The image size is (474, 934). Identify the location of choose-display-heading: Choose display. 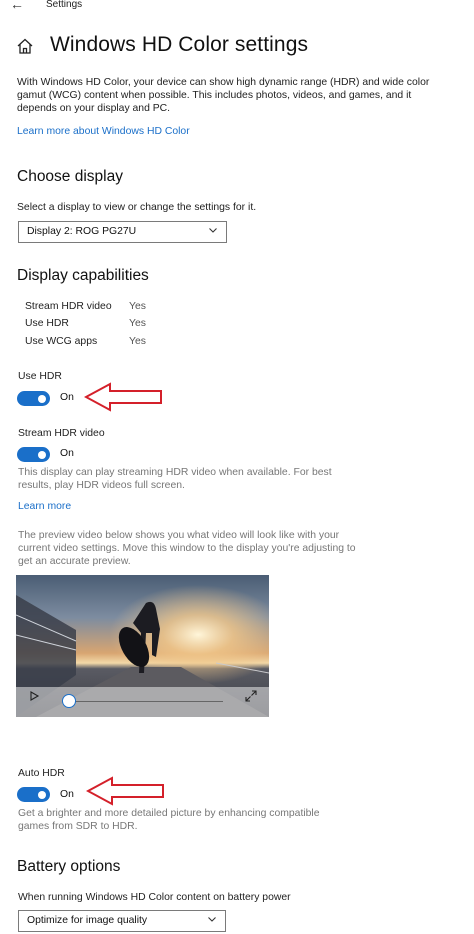
(70, 176).